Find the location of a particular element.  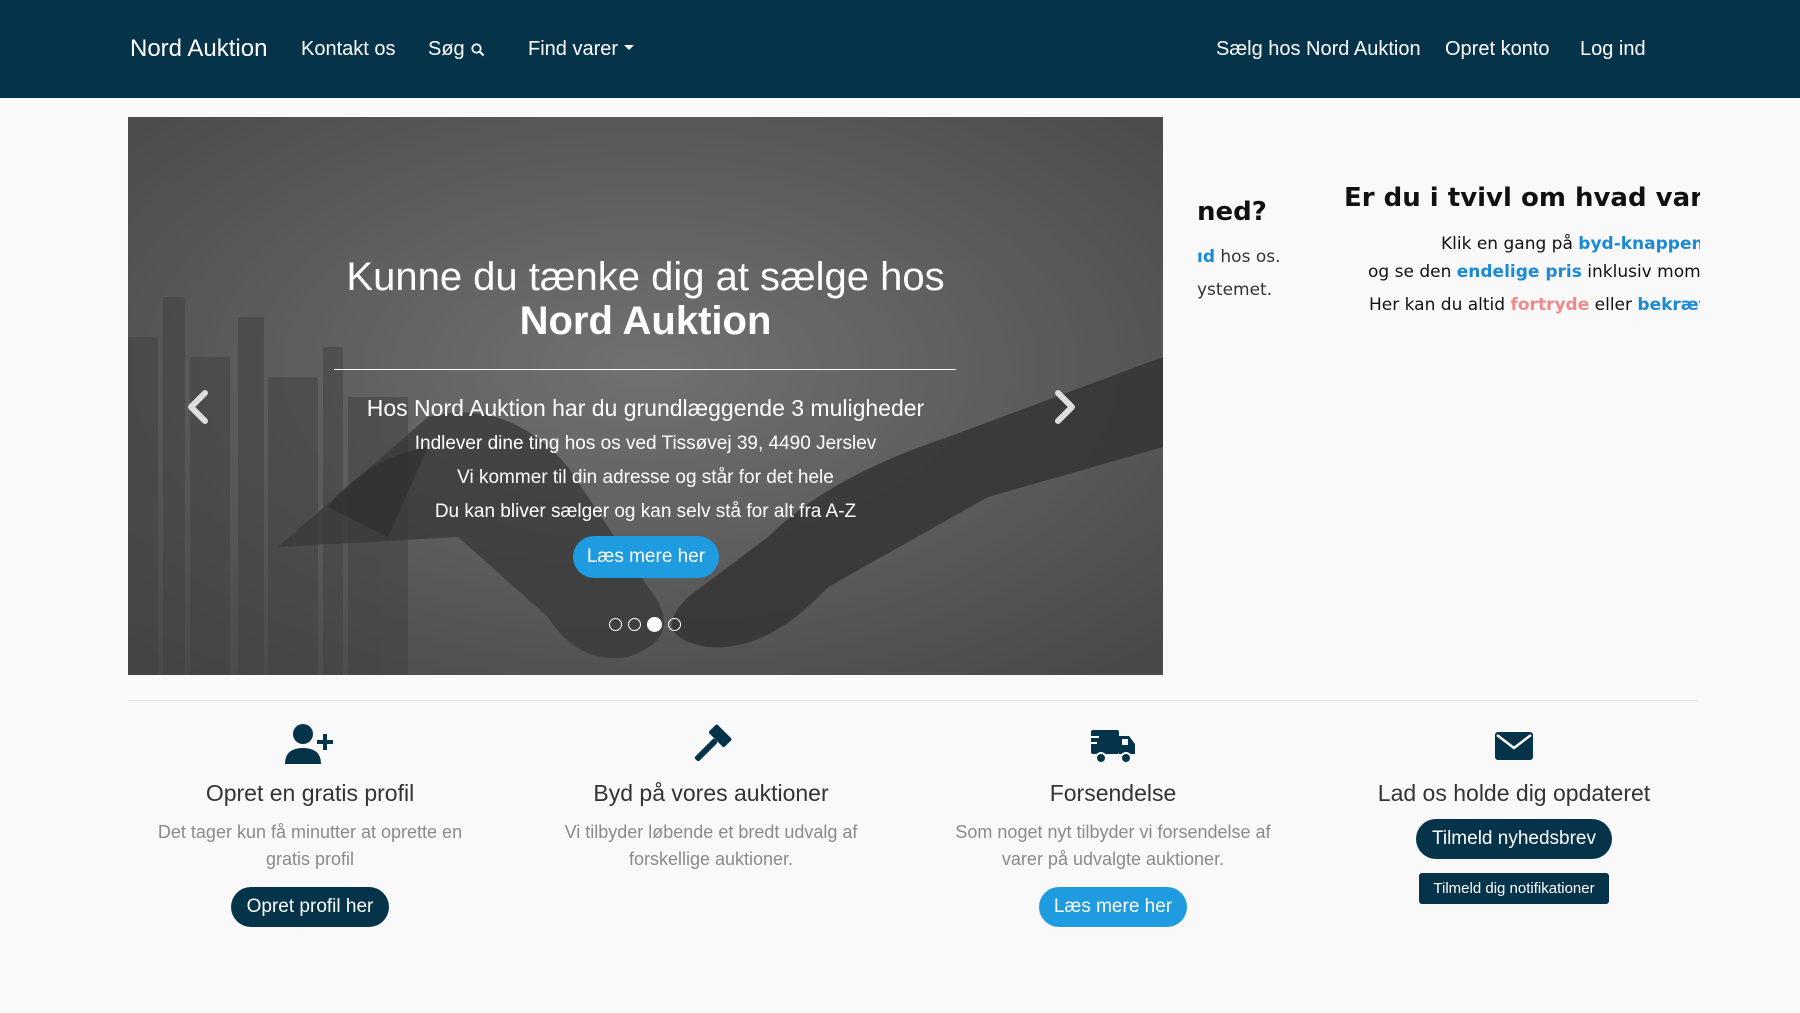

info-text: eller is located at coordinates (1613, 305).